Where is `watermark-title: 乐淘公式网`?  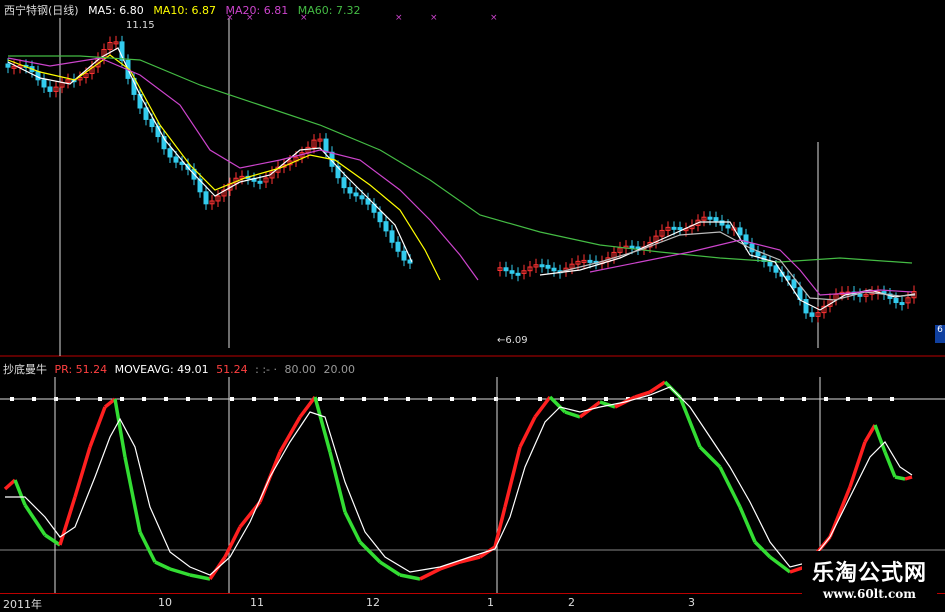 watermark-title: 乐淘公式网 is located at coordinates (869, 573).